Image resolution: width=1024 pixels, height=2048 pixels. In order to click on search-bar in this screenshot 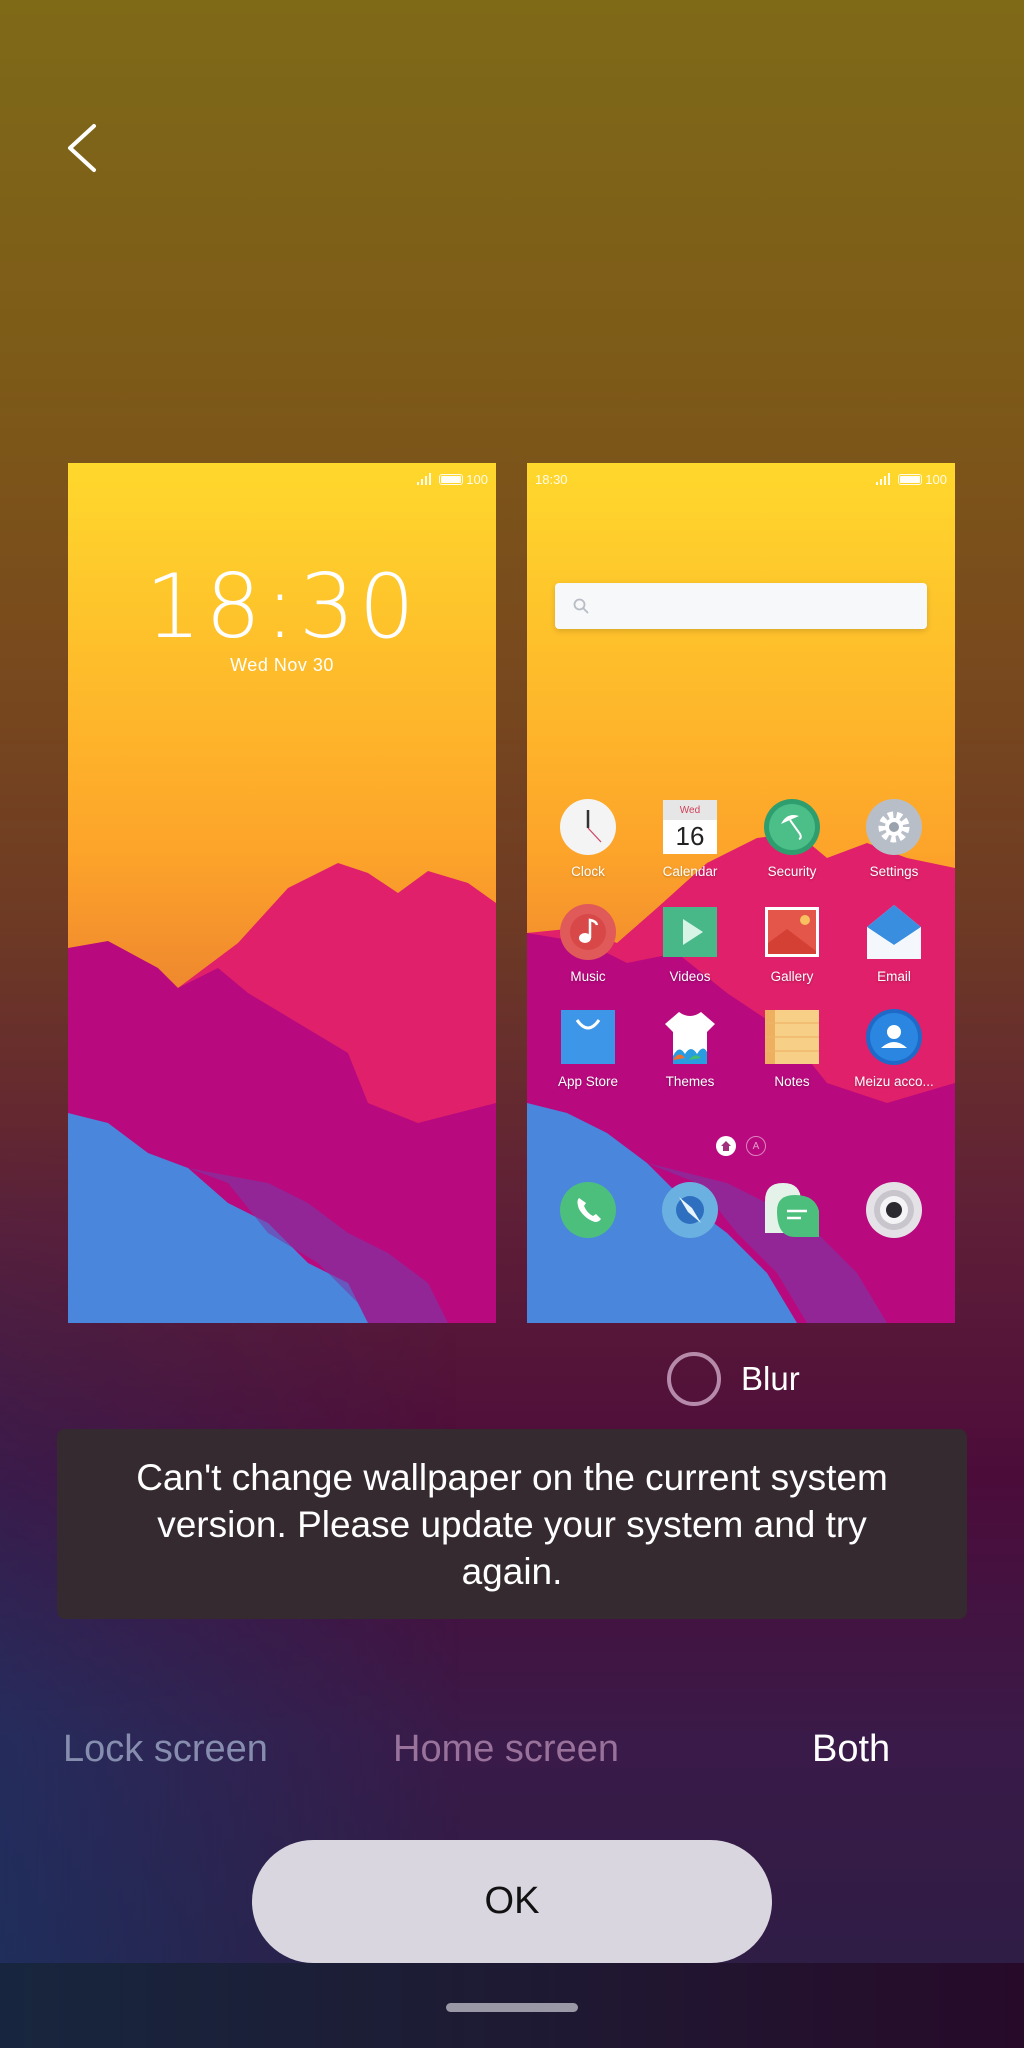, I will do `click(741, 606)`.